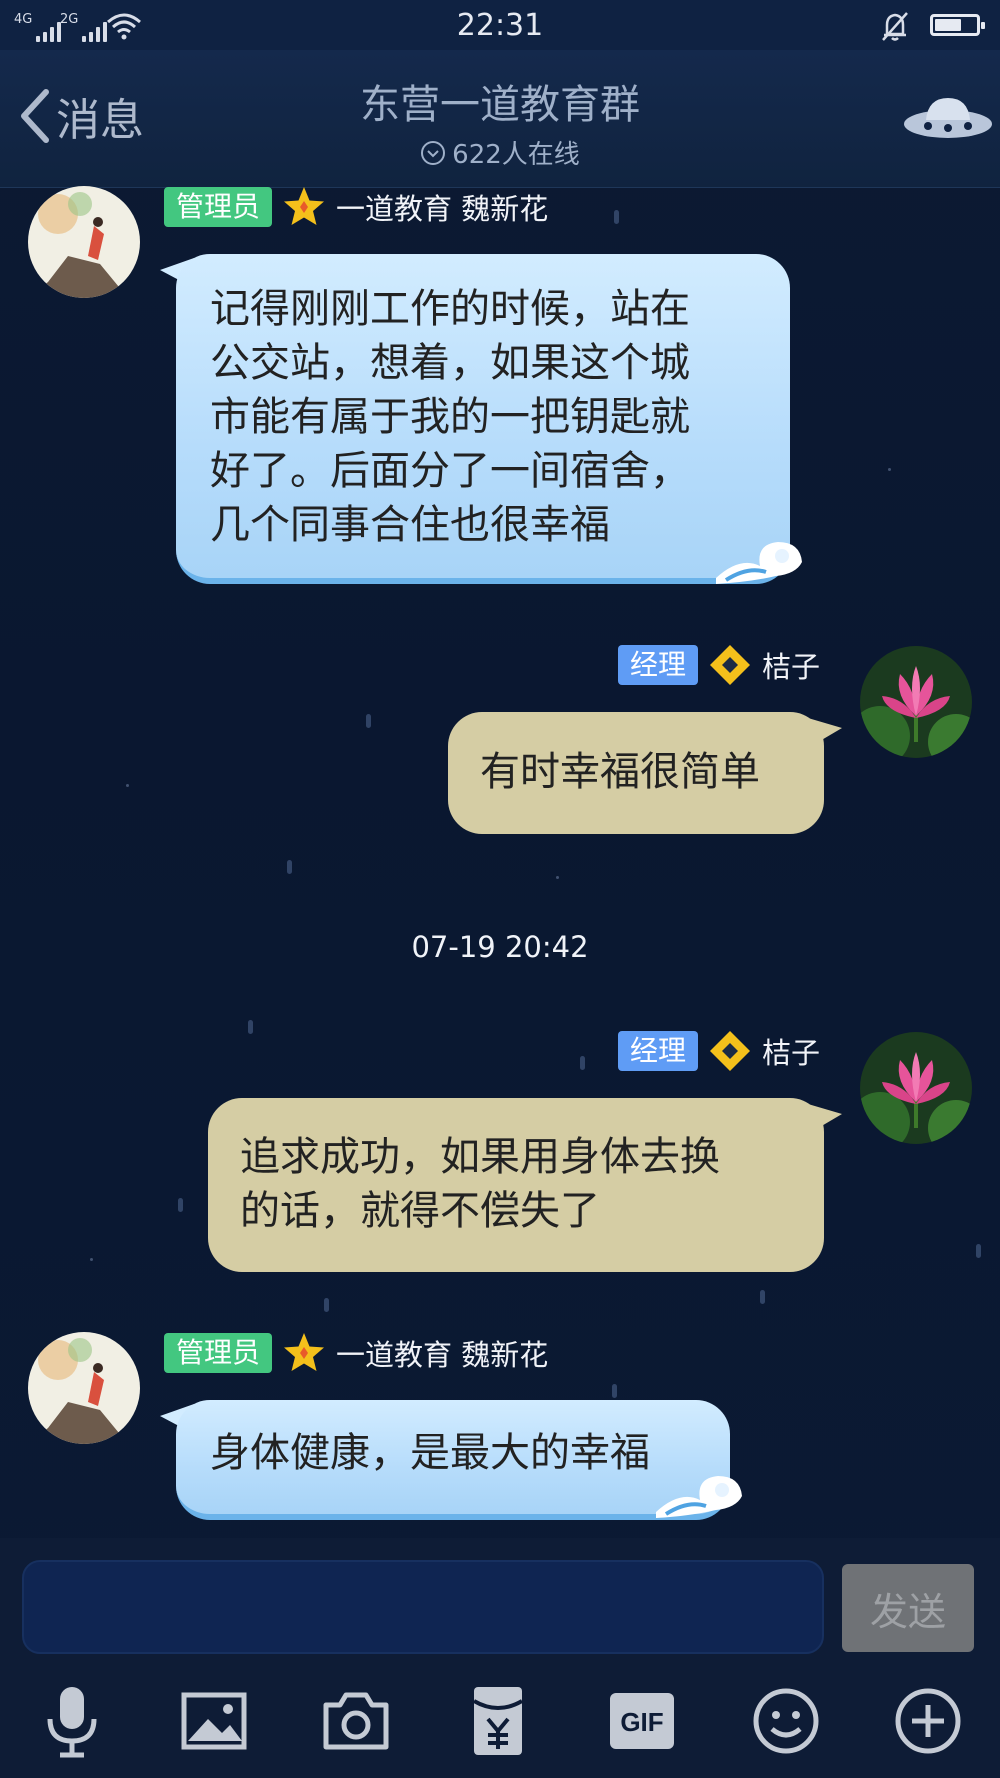 Image resolution: width=1000 pixels, height=1778 pixels. I want to click on message-line: 有时幸福很简单, so click(620, 772).